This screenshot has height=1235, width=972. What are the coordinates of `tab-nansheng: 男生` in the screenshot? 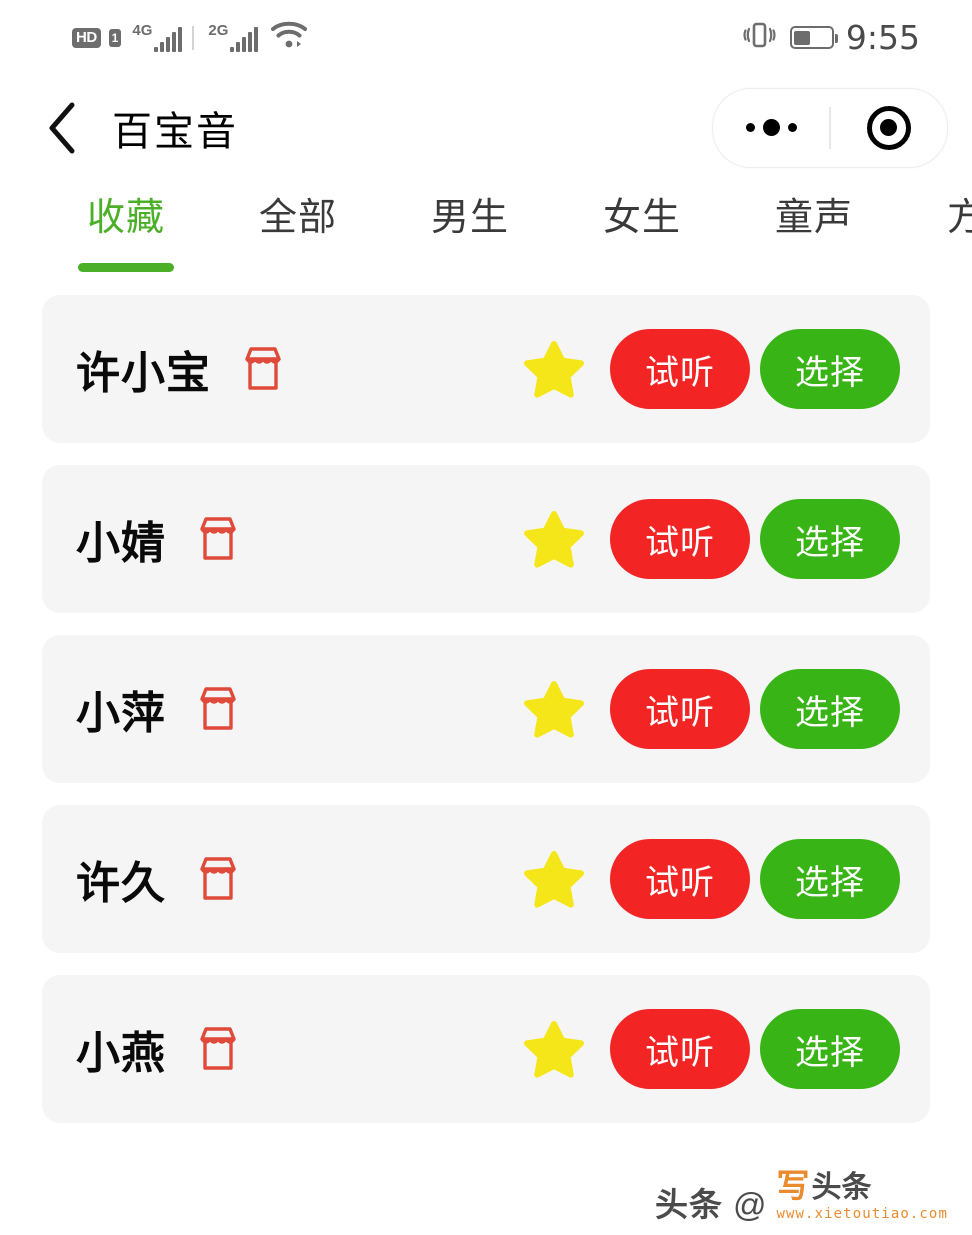 It's located at (470, 226).